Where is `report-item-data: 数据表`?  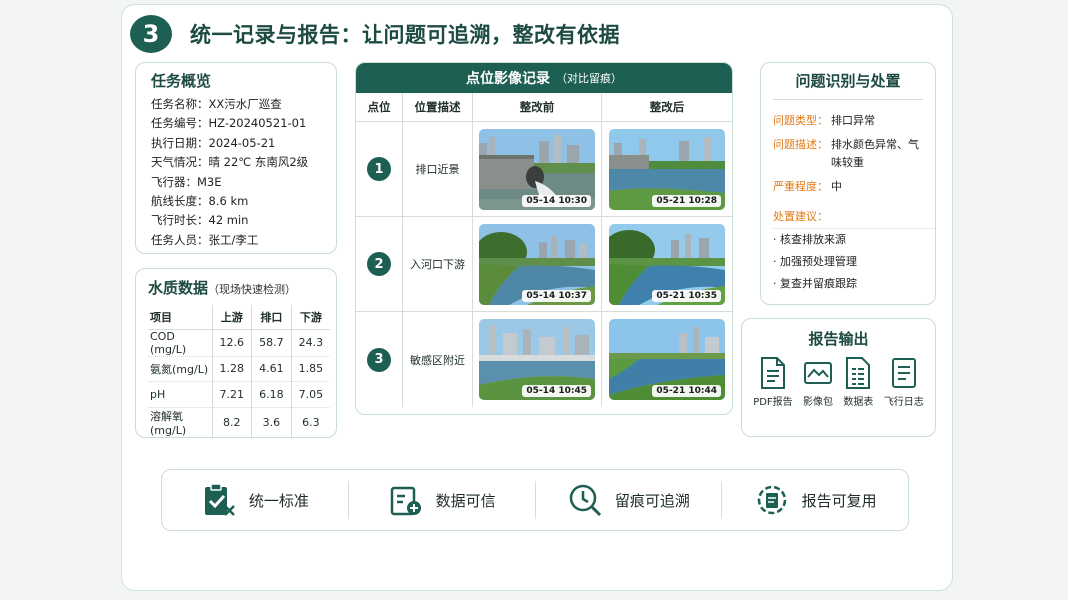 report-item-data: 数据表 is located at coordinates (858, 382).